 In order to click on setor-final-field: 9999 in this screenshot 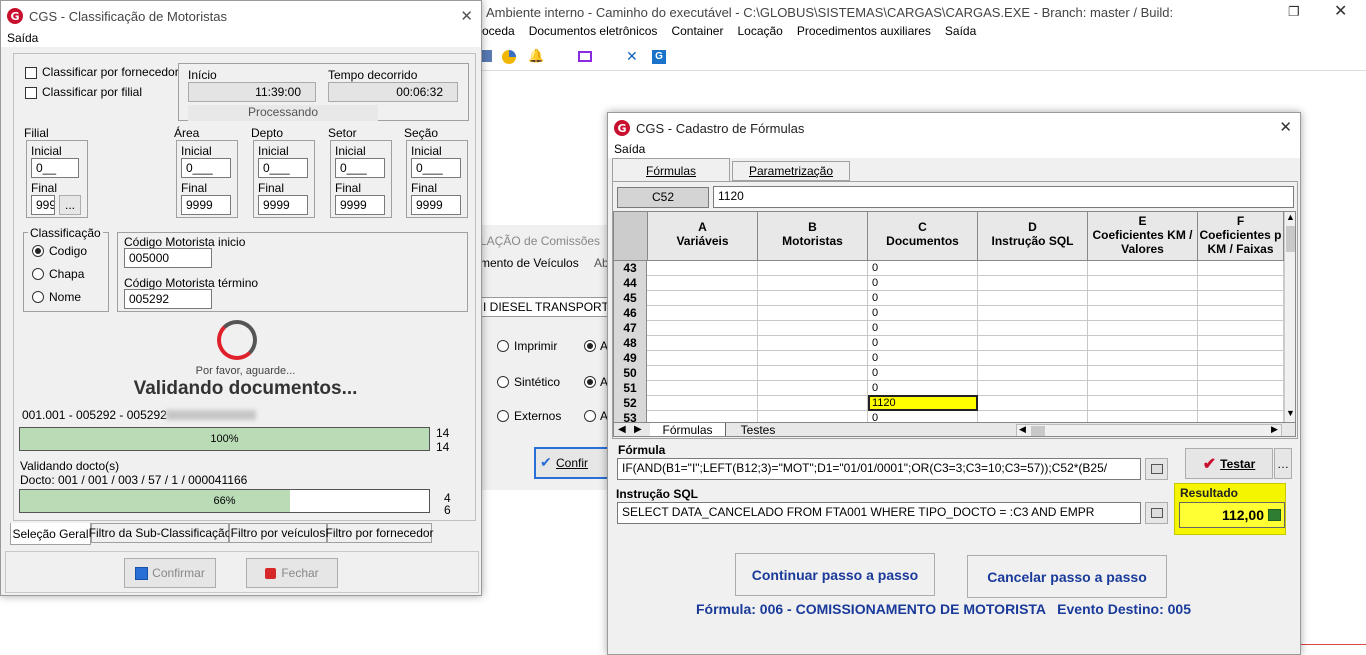, I will do `click(360, 205)`.